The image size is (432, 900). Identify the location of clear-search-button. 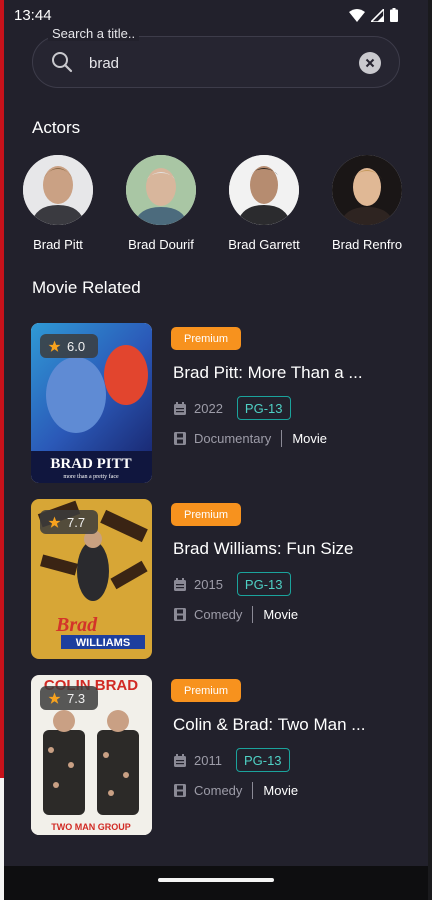
(370, 63).